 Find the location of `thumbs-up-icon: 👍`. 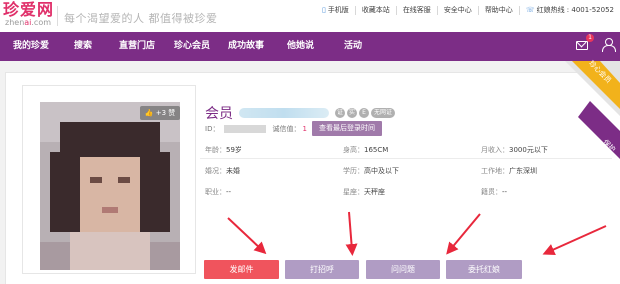

thumbs-up-icon: 👍 is located at coordinates (149, 113).